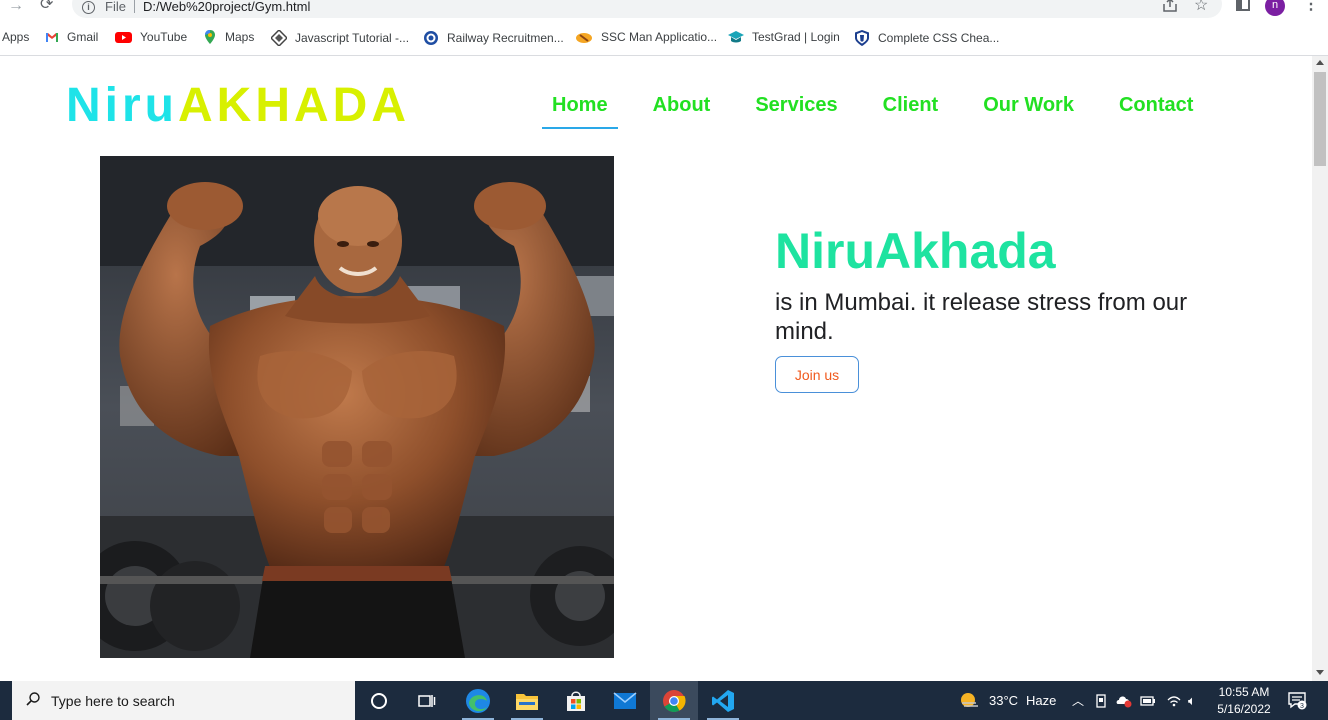 The height and width of the screenshot is (720, 1328). Describe the element at coordinates (1028, 111) in the screenshot. I see `nav-our-work: Our Work` at that location.